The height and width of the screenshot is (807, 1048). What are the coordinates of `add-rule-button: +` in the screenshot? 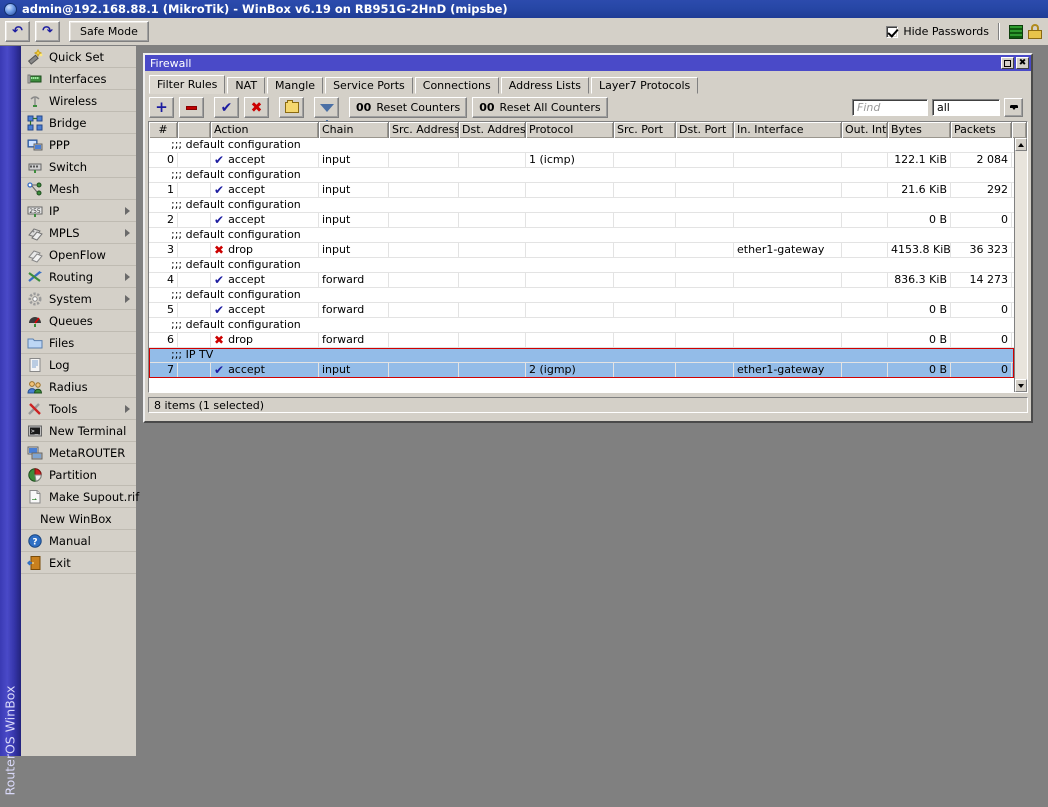 It's located at (161, 107).